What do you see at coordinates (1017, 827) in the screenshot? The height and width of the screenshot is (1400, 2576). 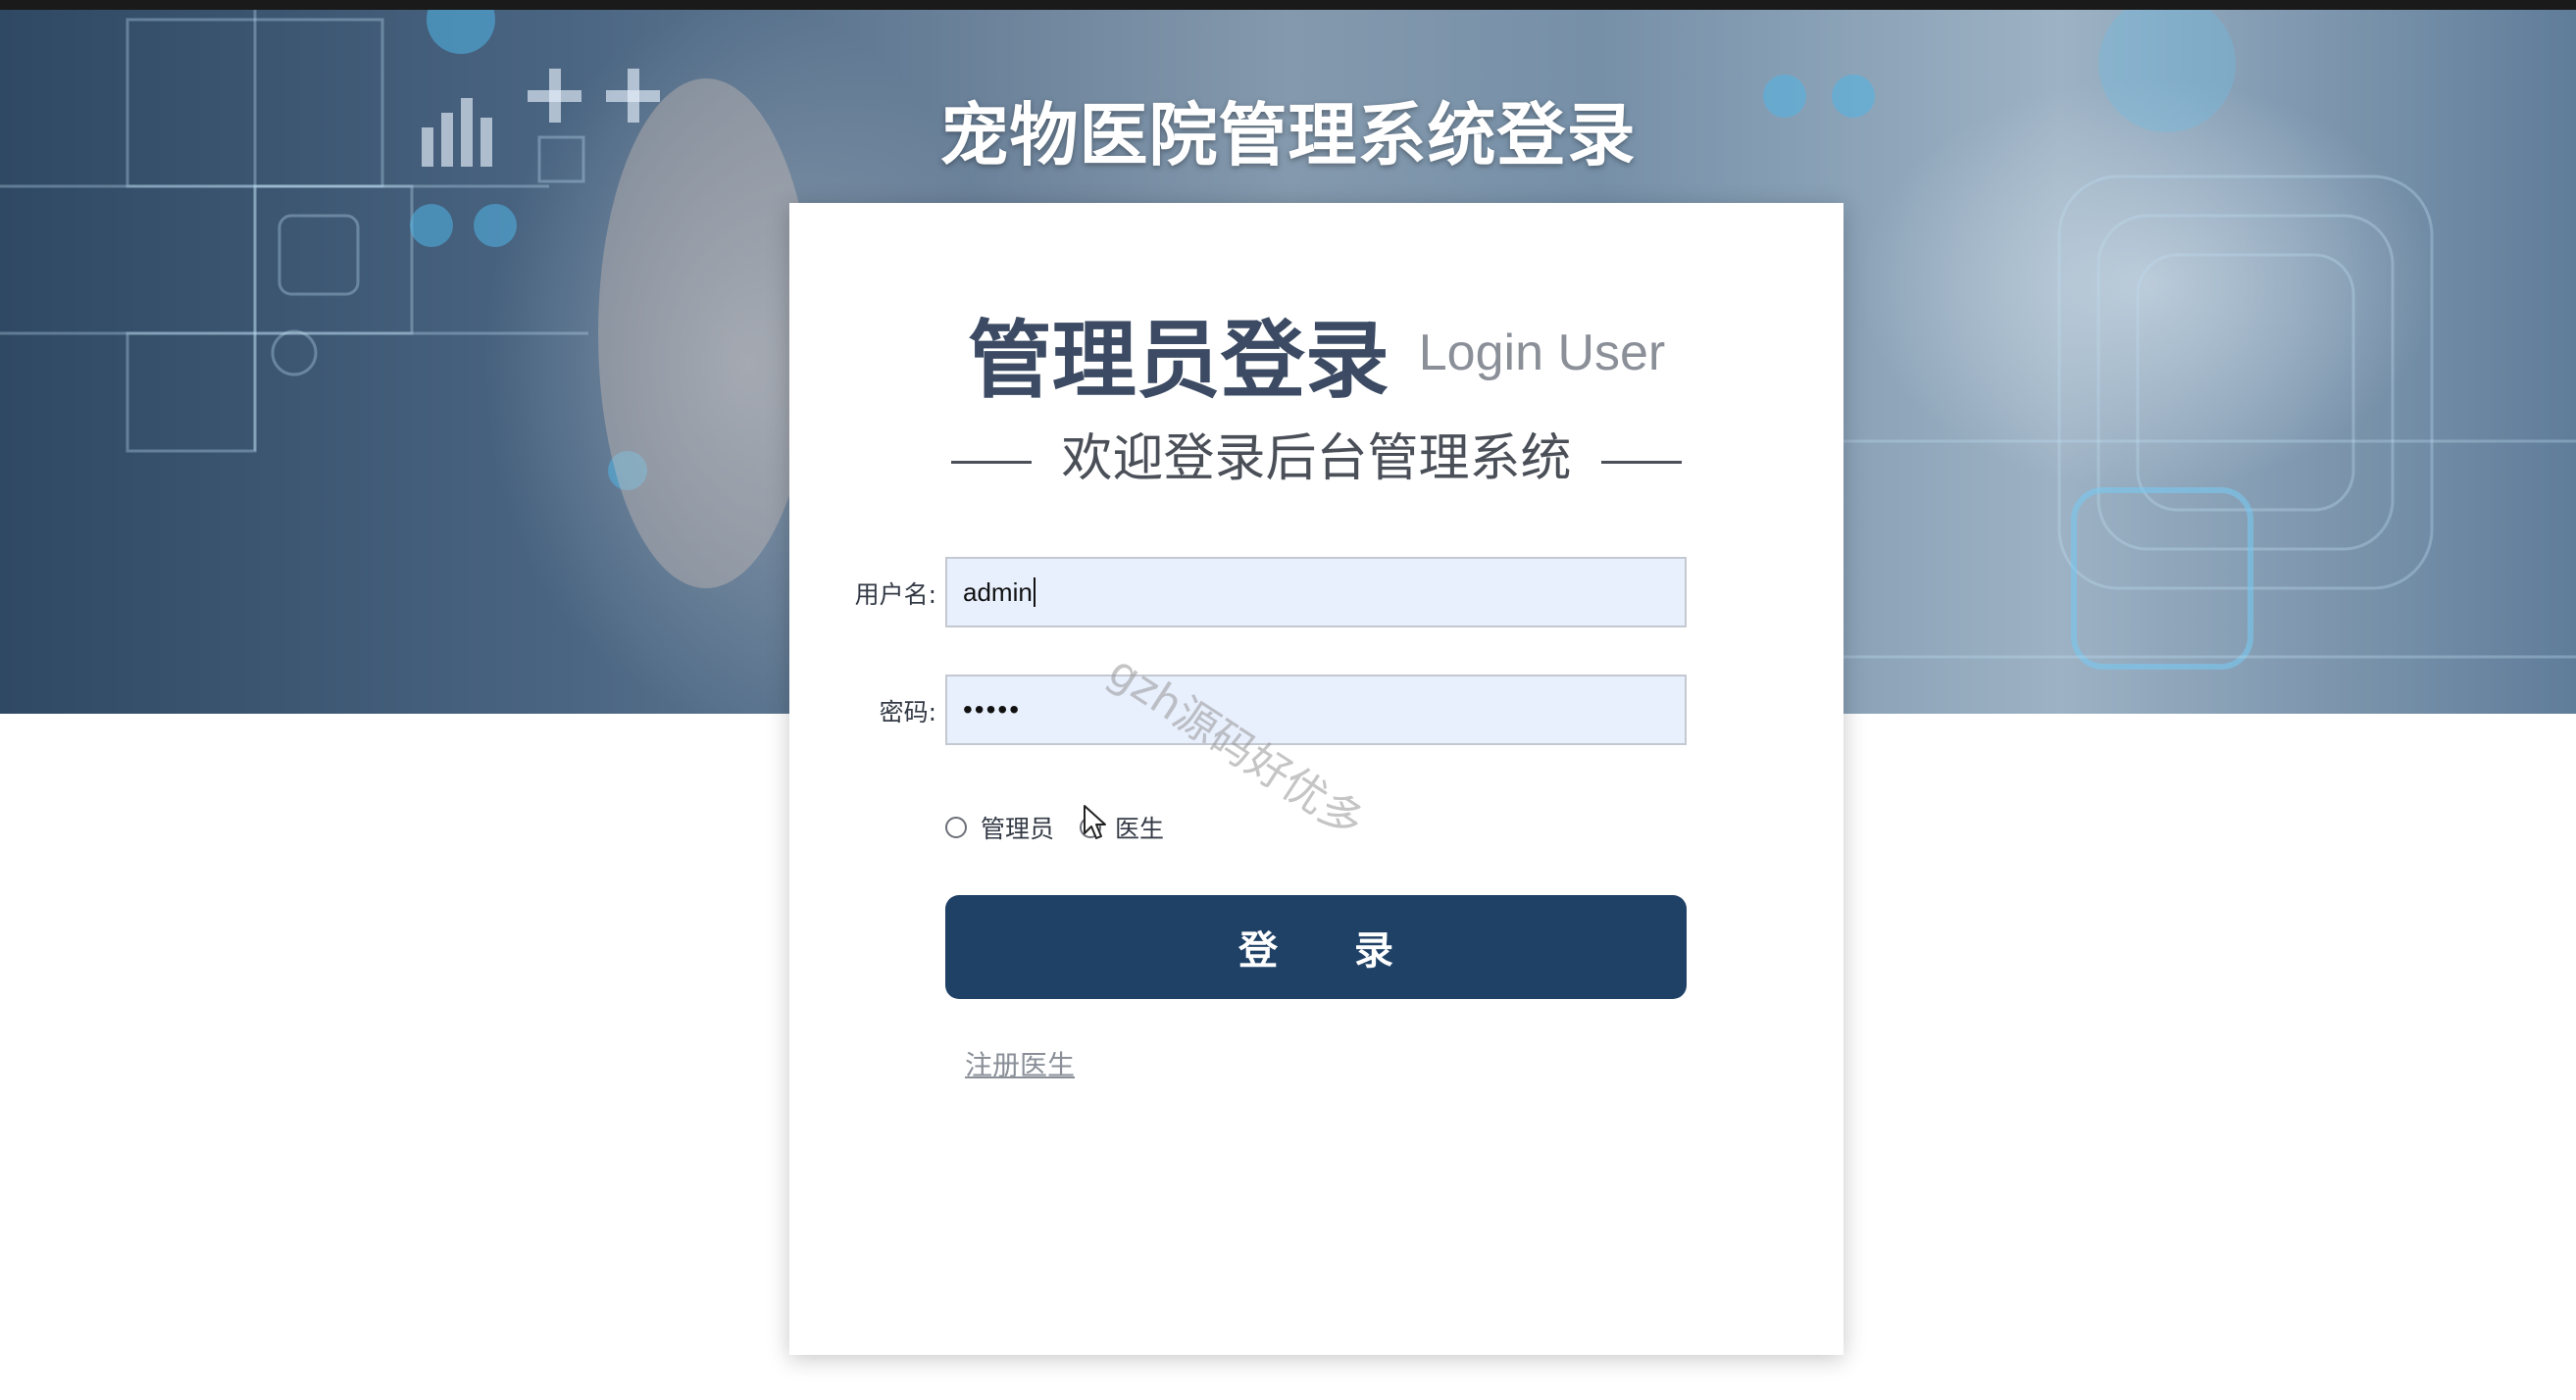 I see `role-label-admin: 管理员` at bounding box center [1017, 827].